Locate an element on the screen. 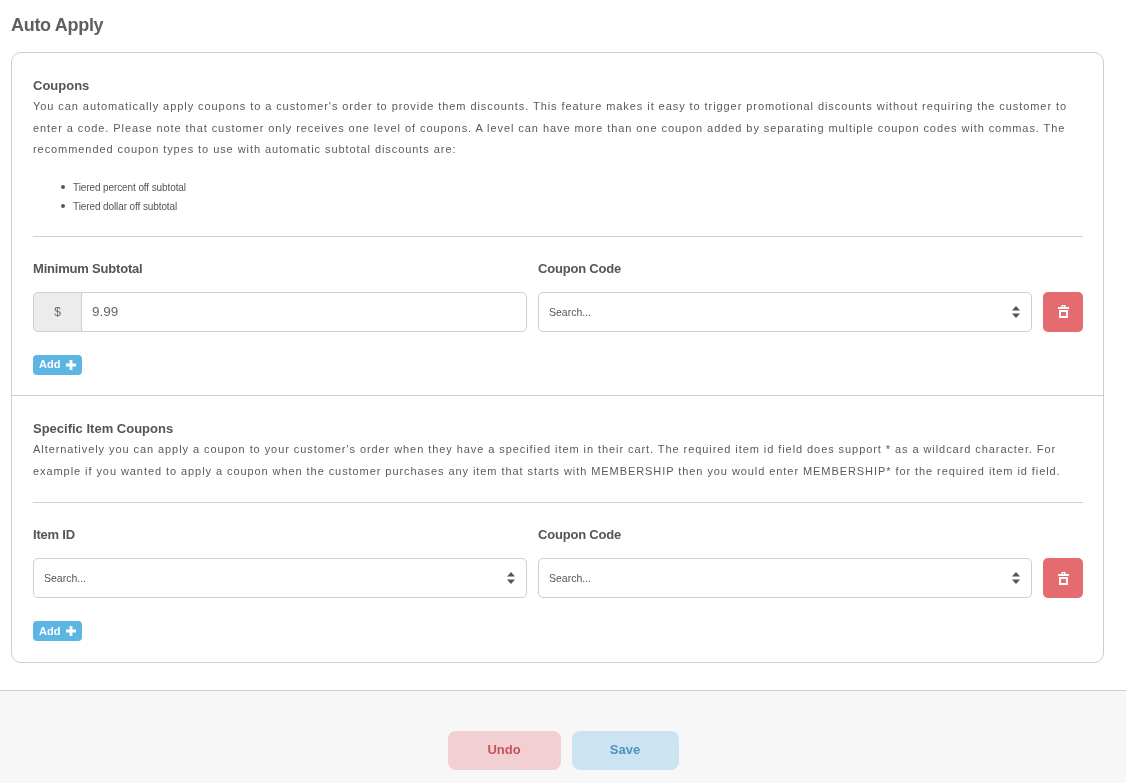 The width and height of the screenshot is (1126, 783). section-description: You can automatically apply coupons to a customer's order to provide them discounts. This feature makes it easy to trigger promotional discounts without requiring the customer to enter a code. Please note that customer only receives one level of coupons. A level can have more than one coupon added by separating multiple coupon codes with commas. The recommended coupon types to use with automatic subtotal discounts are: is located at coordinates (551, 128).